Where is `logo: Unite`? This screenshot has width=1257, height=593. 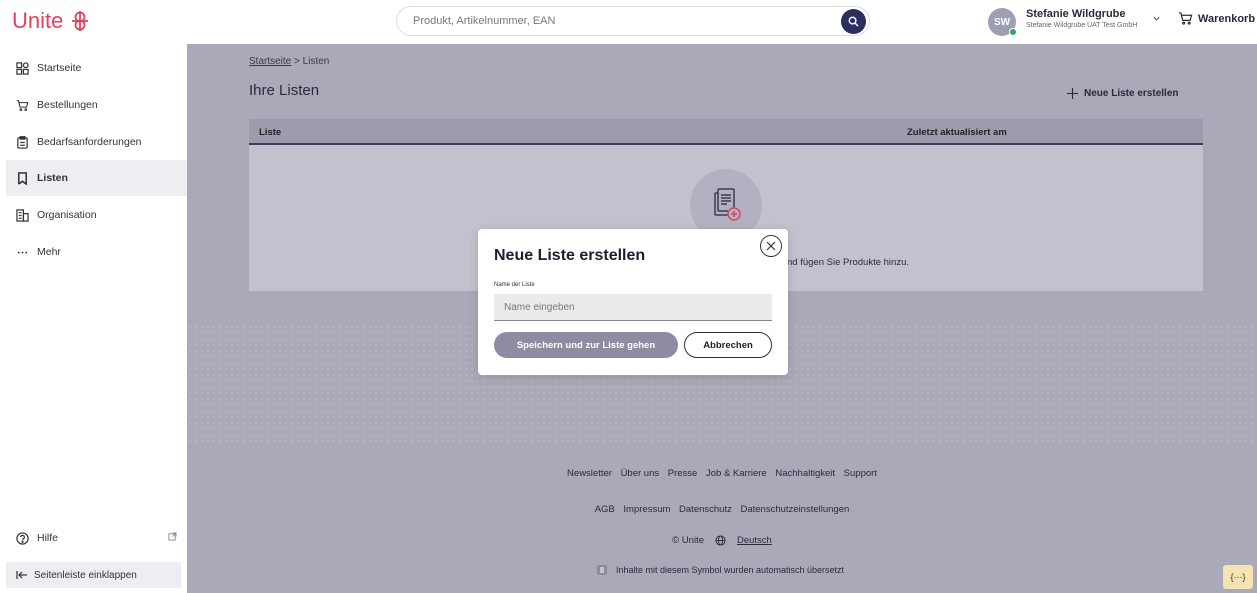 logo: Unite is located at coordinates (51, 21).